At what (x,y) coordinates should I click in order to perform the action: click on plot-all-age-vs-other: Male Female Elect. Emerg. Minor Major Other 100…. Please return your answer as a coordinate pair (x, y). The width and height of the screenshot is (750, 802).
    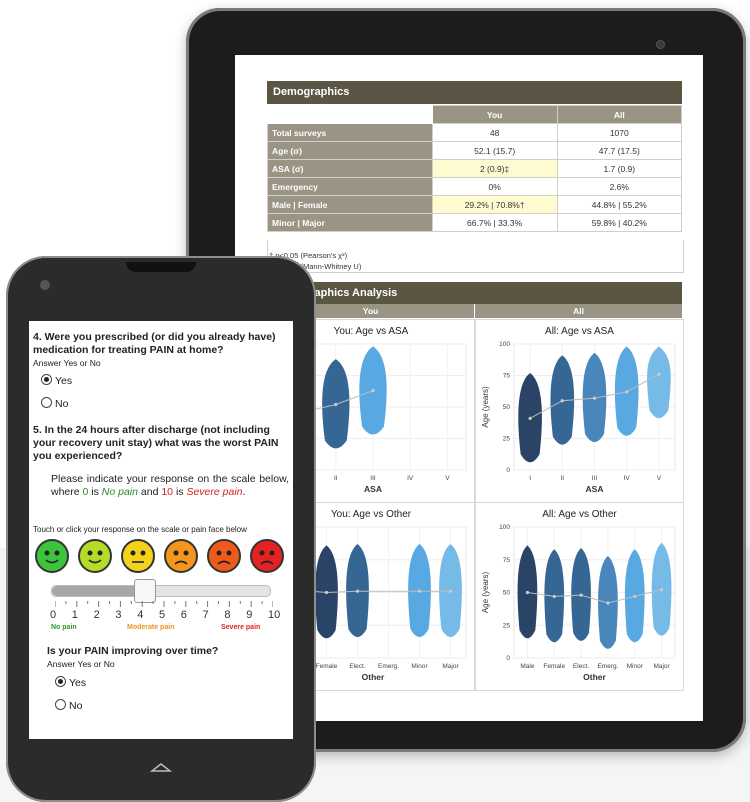
    Looking at the image, I should click on (579, 596).